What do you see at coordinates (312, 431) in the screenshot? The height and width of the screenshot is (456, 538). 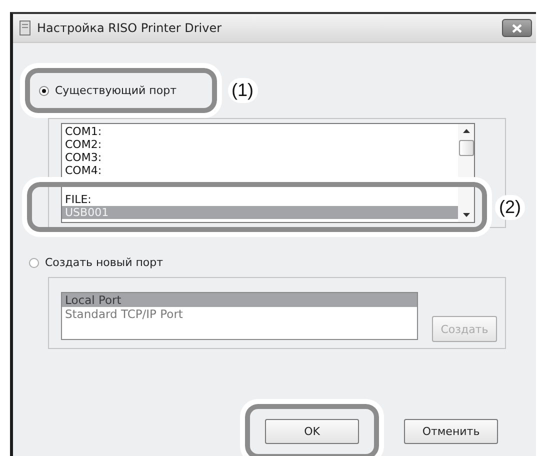 I see `ok-button: OK` at bounding box center [312, 431].